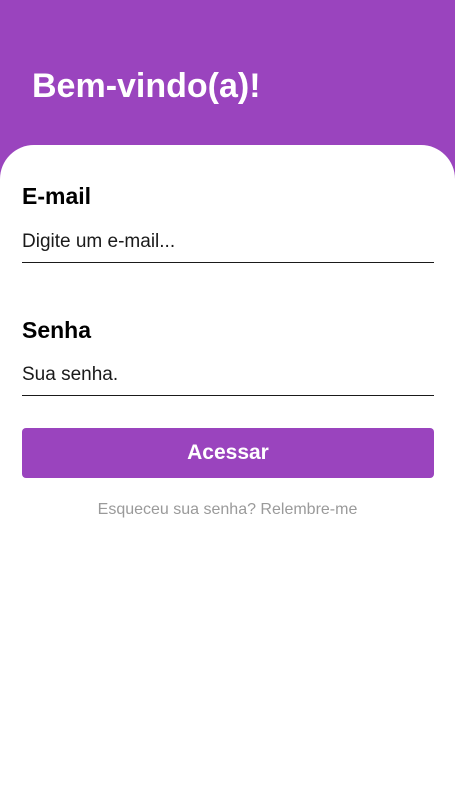 This screenshot has height=802, width=455. Describe the element at coordinates (146, 86) in the screenshot. I see `page-title: Bem-vindo(a)!` at that location.